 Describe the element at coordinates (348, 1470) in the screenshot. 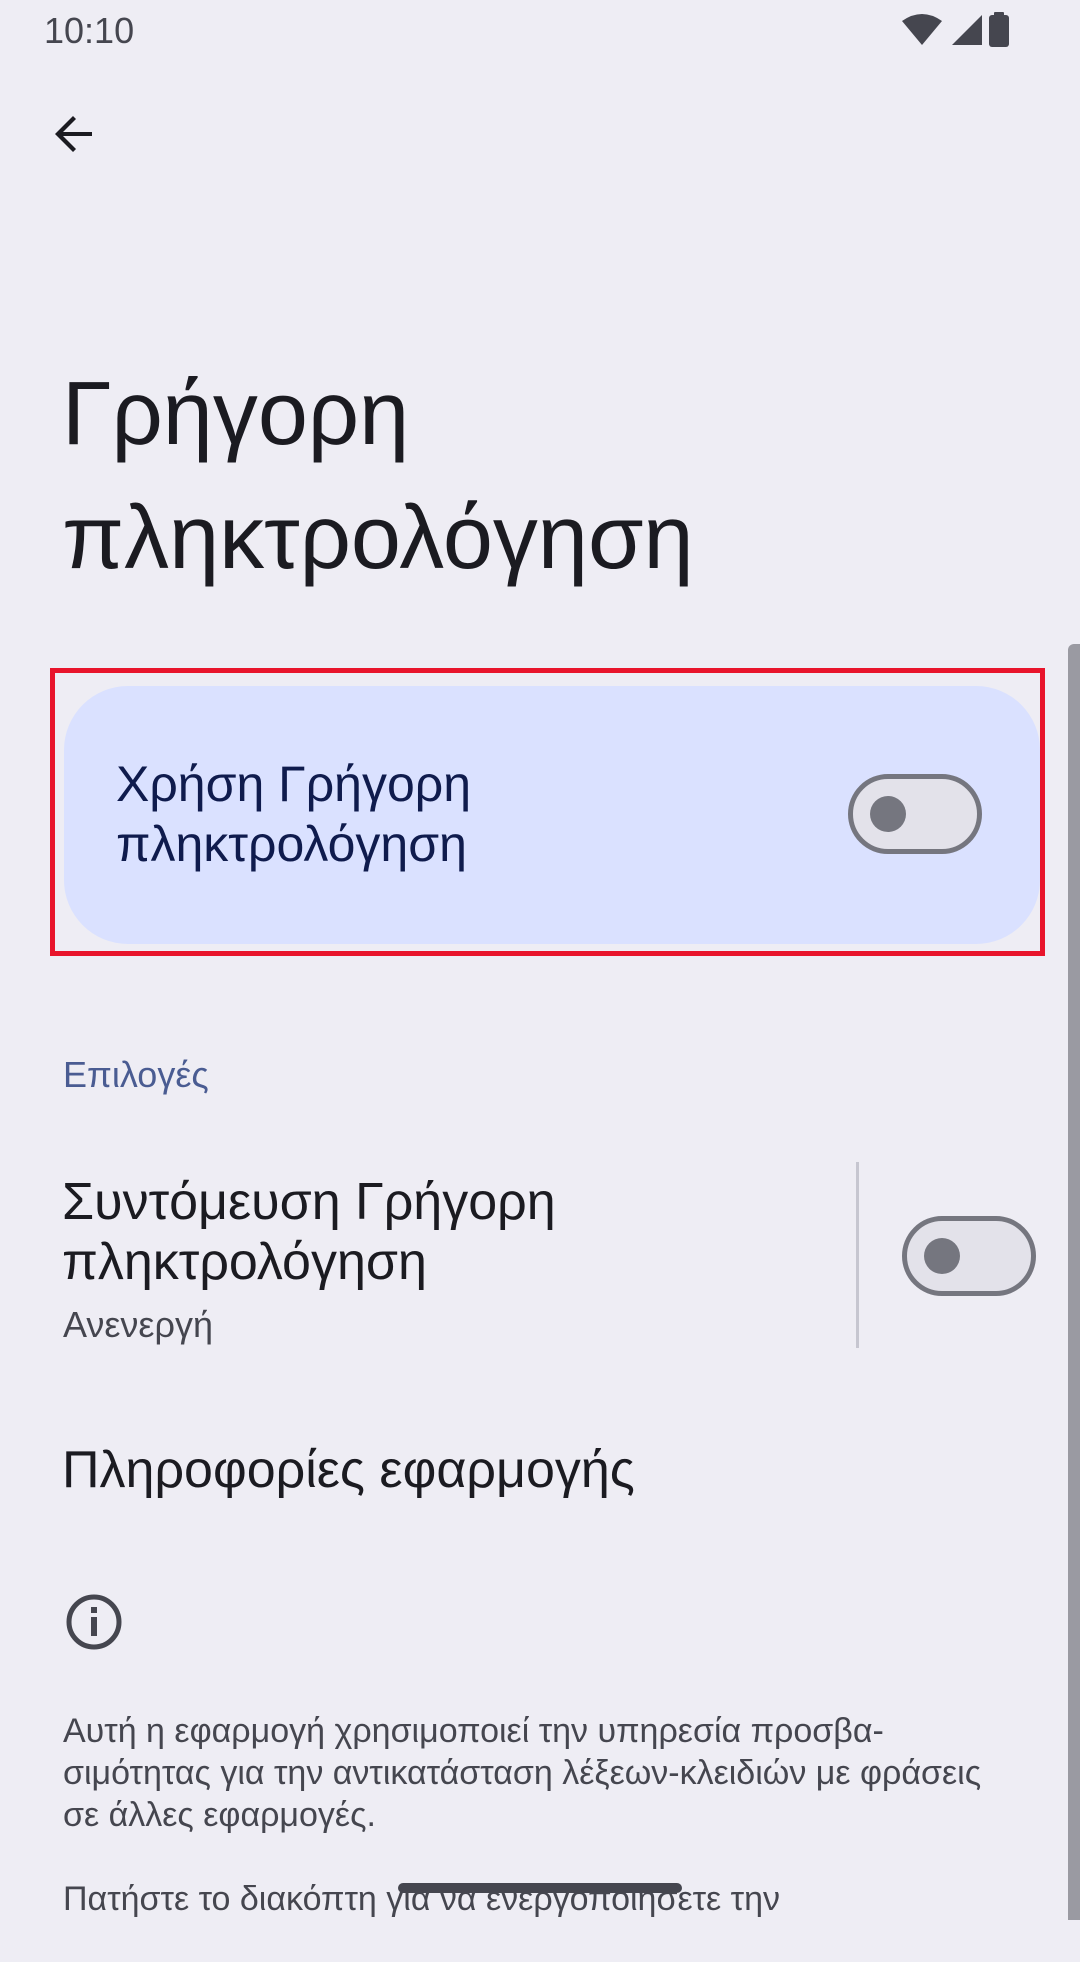

I see `app-info-label: Πληροφορίες εφαρμογής` at that location.